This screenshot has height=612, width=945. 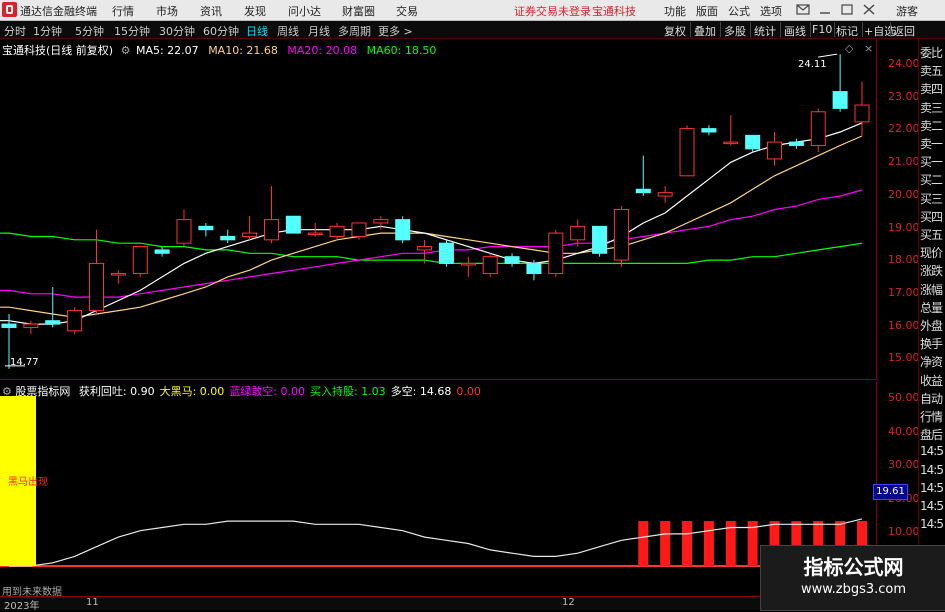 I want to click on side-panel-item: 买二, so click(x=931, y=179).